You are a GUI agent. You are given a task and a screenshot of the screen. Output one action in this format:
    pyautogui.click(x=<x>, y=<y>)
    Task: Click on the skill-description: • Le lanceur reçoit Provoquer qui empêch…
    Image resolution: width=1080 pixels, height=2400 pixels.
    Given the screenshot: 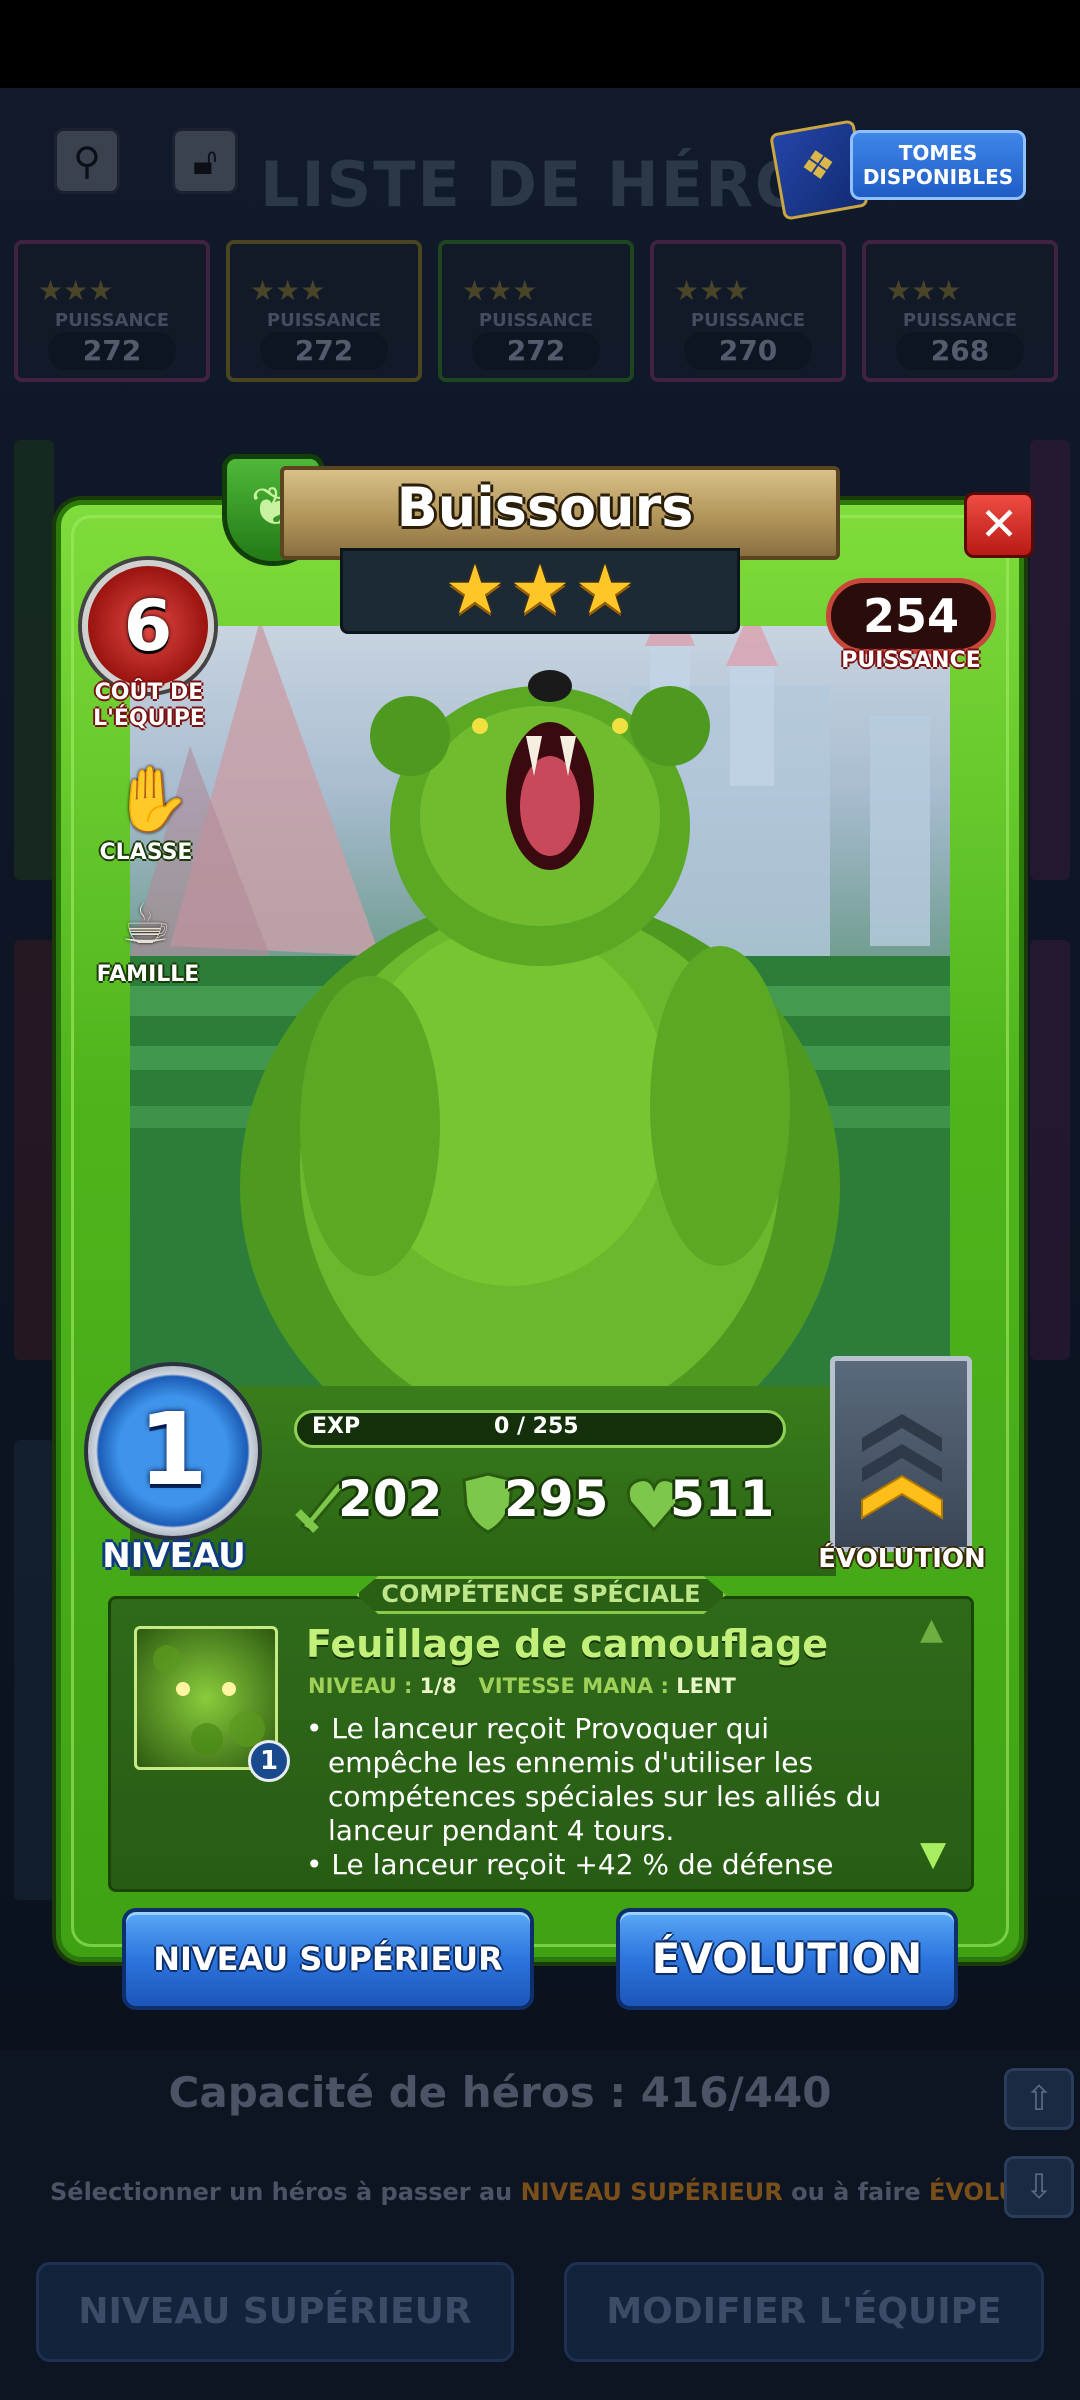 What is the action you would take?
    pyautogui.click(x=606, y=1800)
    